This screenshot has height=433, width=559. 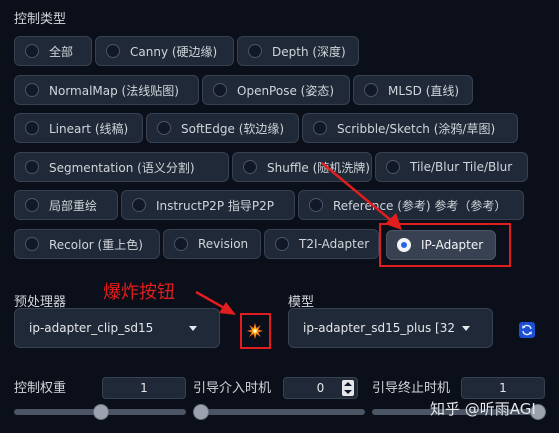 What do you see at coordinates (483, 409) in the screenshot?
I see `watermark: 知乎 @听雨AGI` at bounding box center [483, 409].